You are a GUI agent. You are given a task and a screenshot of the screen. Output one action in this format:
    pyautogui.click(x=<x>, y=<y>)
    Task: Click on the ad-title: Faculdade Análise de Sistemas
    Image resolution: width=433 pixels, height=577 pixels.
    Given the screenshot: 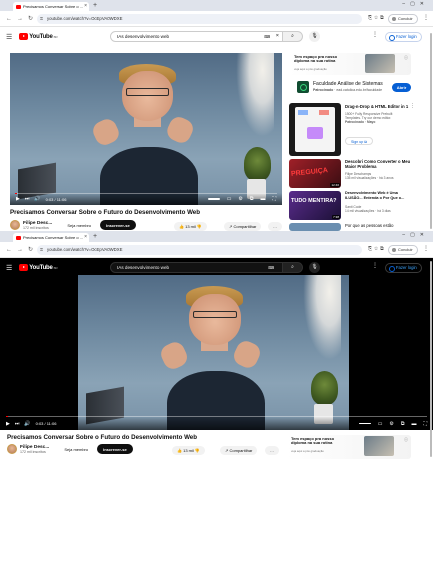 What is the action you would take?
    pyautogui.click(x=348, y=84)
    